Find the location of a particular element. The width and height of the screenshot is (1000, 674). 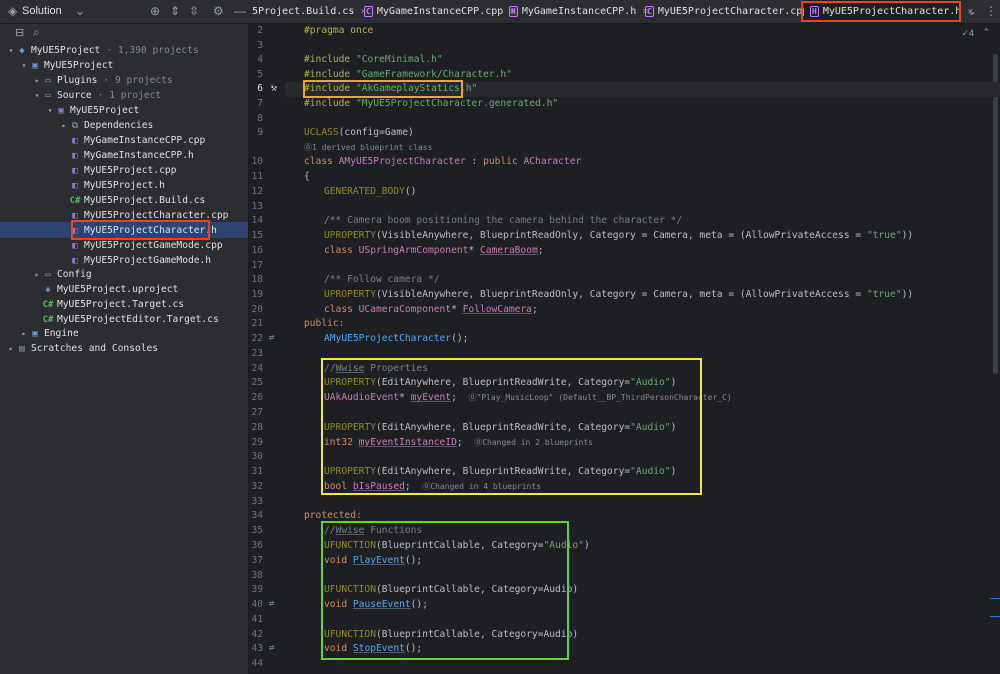

tree-item-file: ◈ MyUE5Project.uproject is located at coordinates (110, 289).